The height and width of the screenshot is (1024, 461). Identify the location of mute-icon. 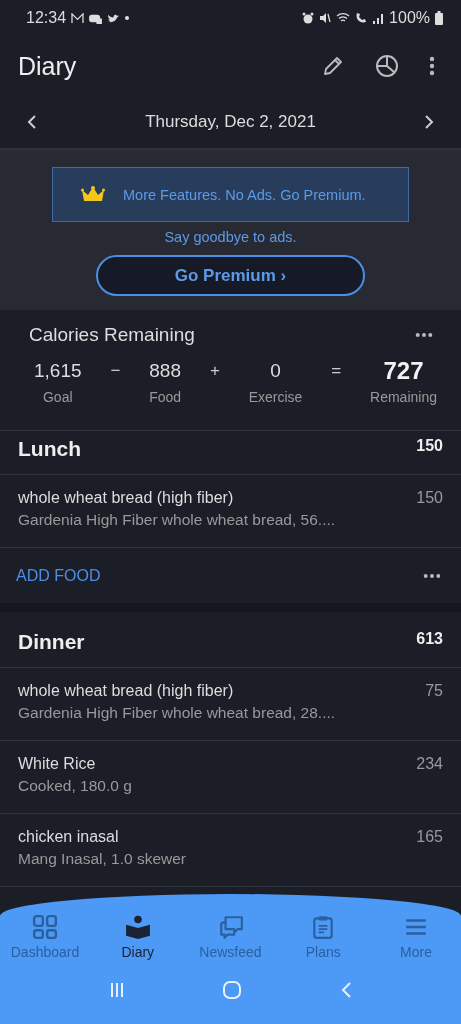
(325, 18).